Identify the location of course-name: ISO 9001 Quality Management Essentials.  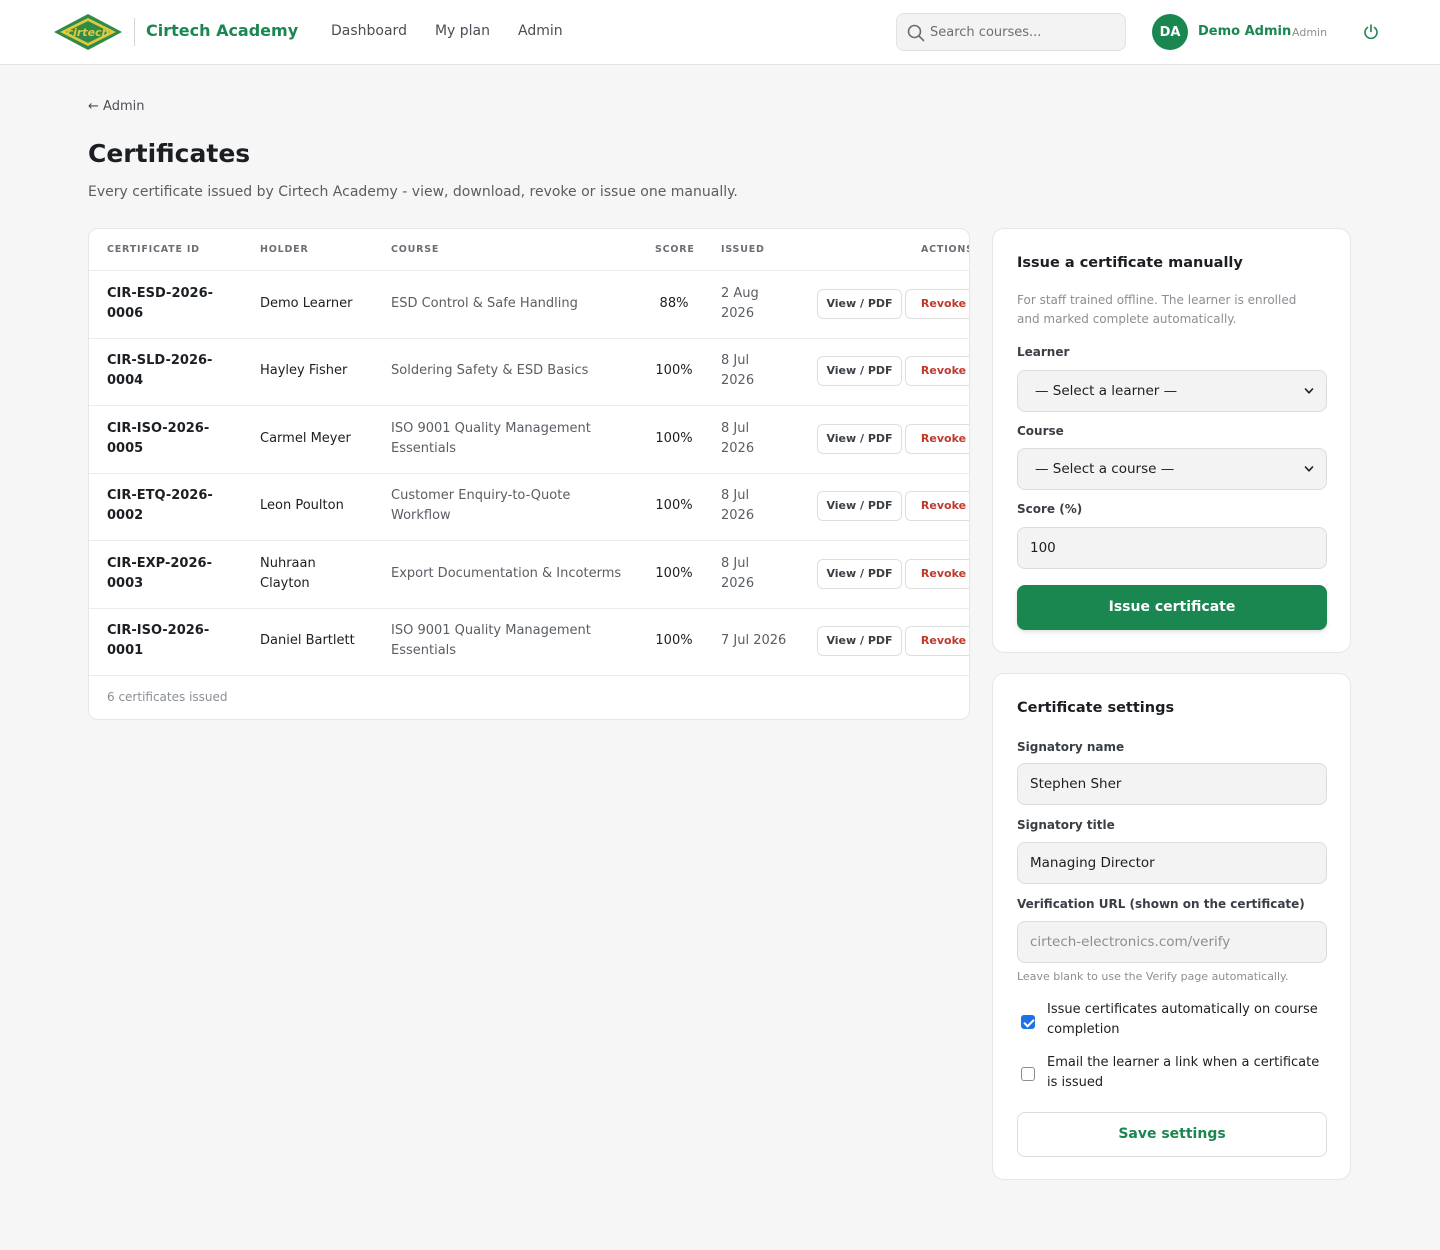
(516, 641).